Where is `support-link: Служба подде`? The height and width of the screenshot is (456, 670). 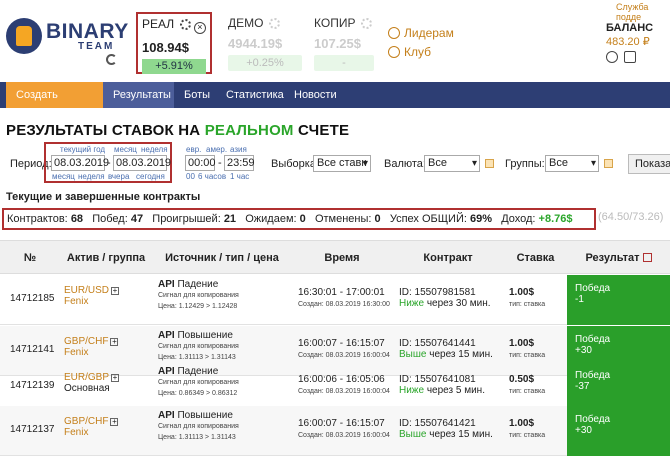
support-link: Служба подде is located at coordinates (643, 12).